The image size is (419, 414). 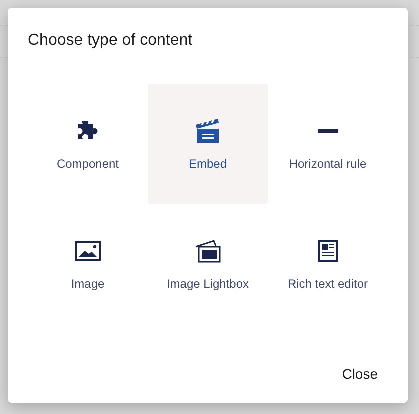 I want to click on clapperboard-icon, so click(x=208, y=131).